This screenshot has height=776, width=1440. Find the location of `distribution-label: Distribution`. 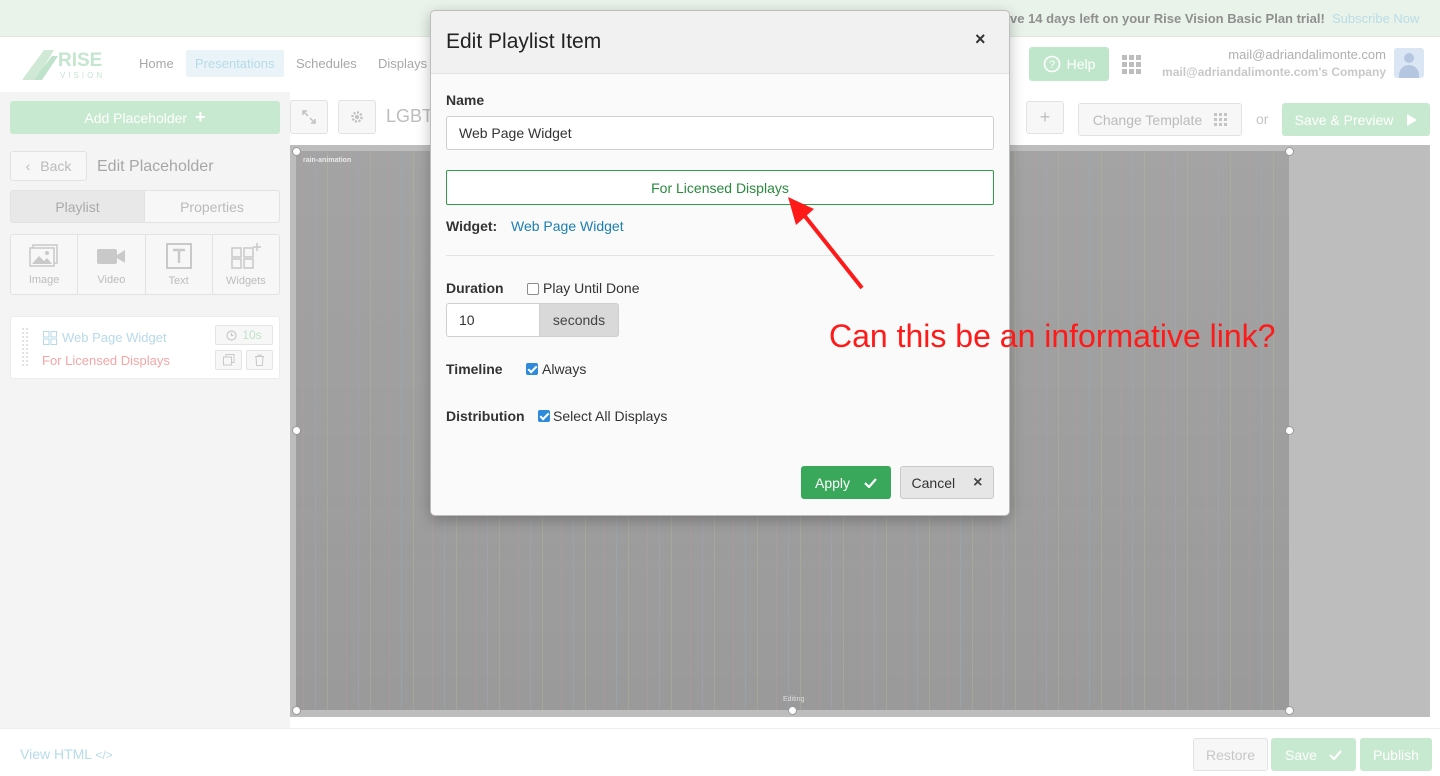

distribution-label: Distribution is located at coordinates (485, 416).